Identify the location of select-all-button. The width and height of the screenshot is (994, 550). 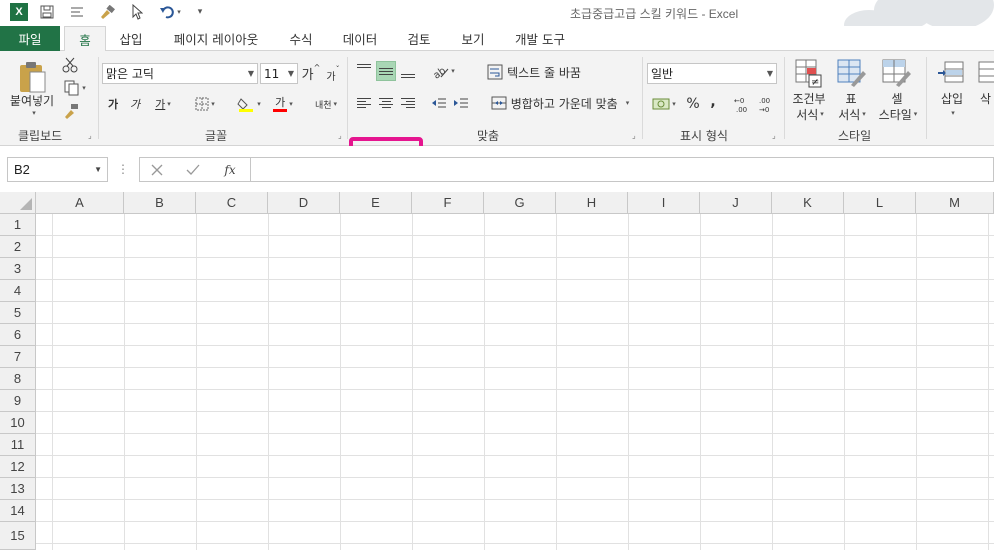
(18, 203).